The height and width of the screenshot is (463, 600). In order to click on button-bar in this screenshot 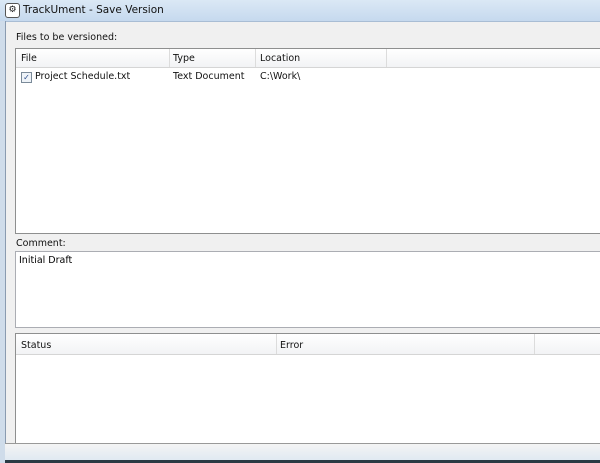, I will do `click(302, 452)`.